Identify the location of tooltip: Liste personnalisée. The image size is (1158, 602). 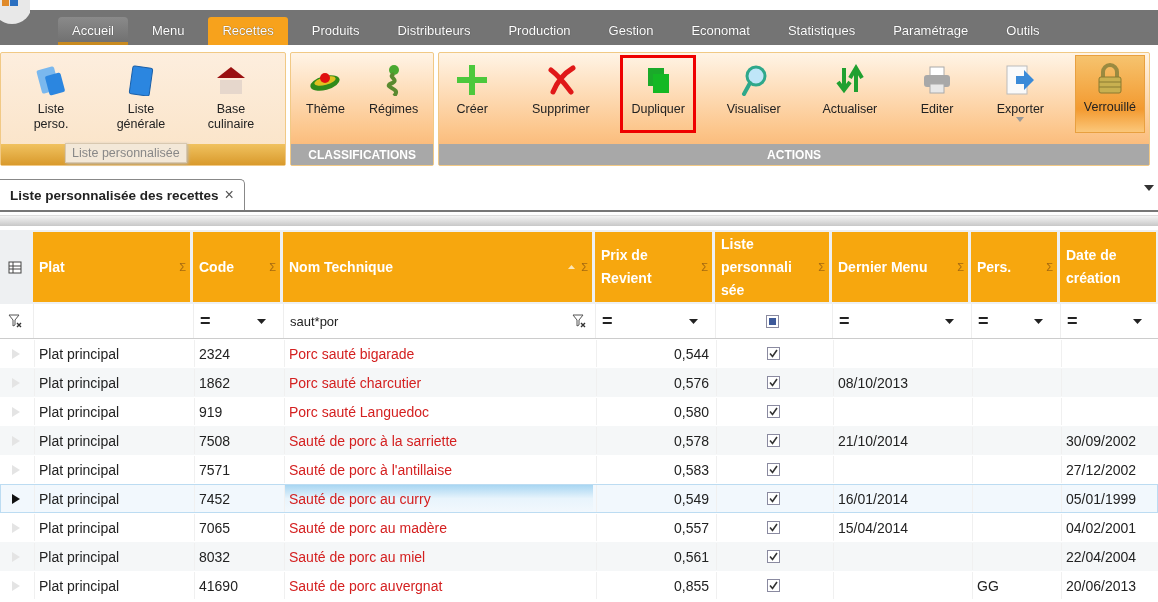
(126, 153).